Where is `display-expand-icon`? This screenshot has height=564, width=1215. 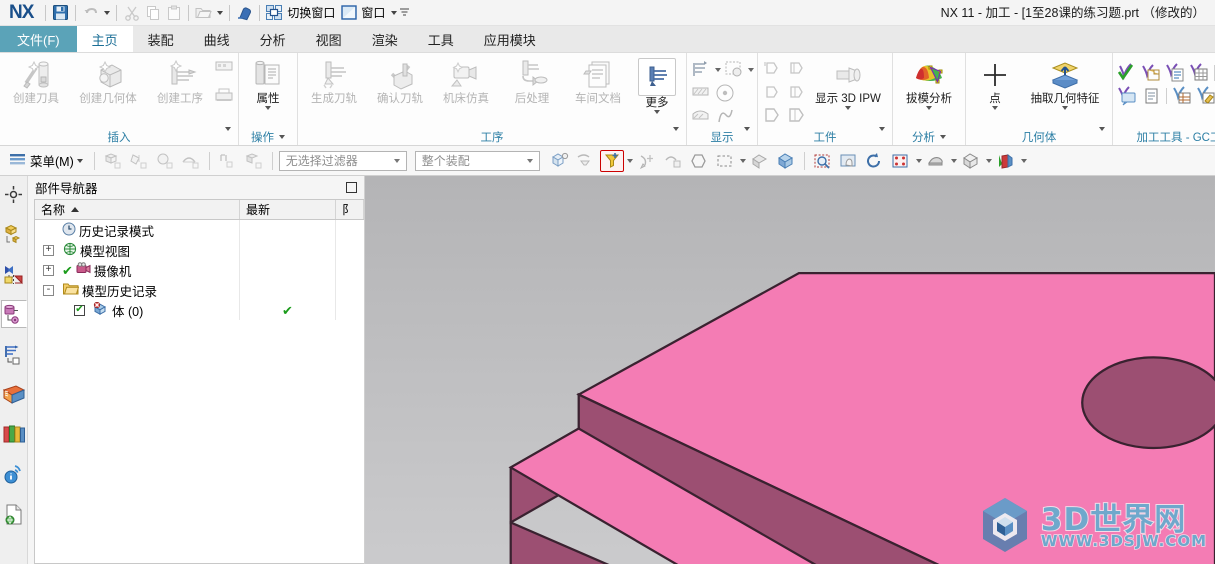 display-expand-icon is located at coordinates (747, 134).